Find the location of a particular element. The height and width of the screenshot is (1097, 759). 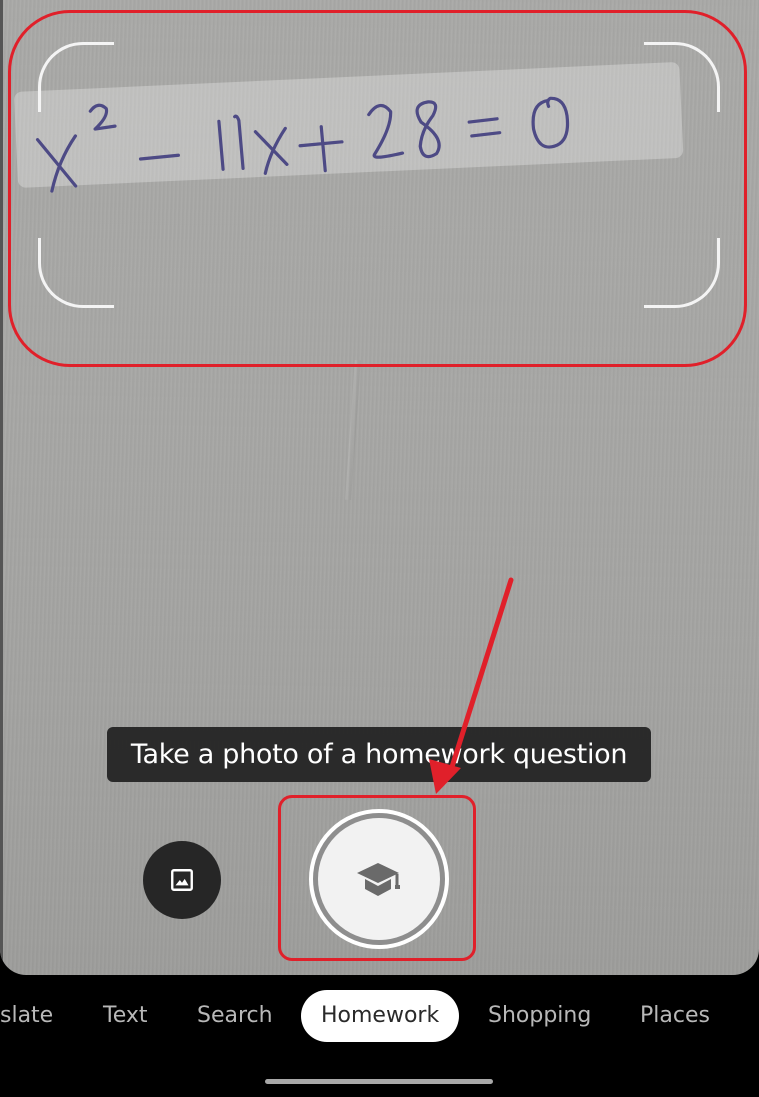

tab-places: Places is located at coordinates (675, 1016).